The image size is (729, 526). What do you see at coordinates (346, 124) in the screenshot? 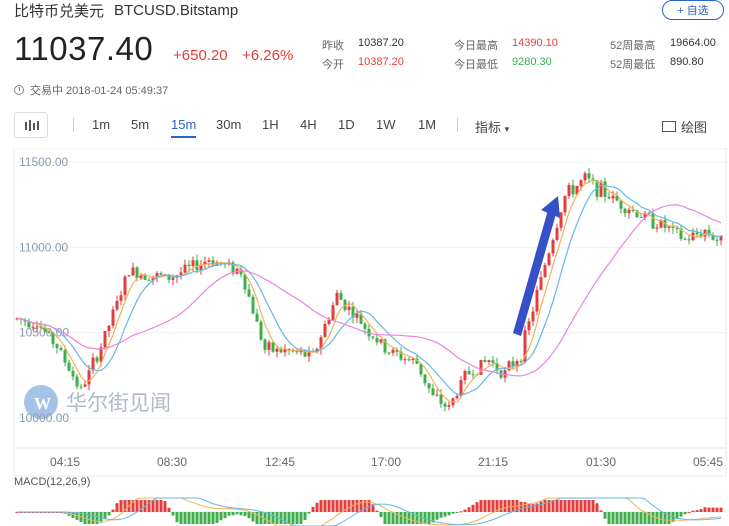
I see `tab-1d: 1D` at bounding box center [346, 124].